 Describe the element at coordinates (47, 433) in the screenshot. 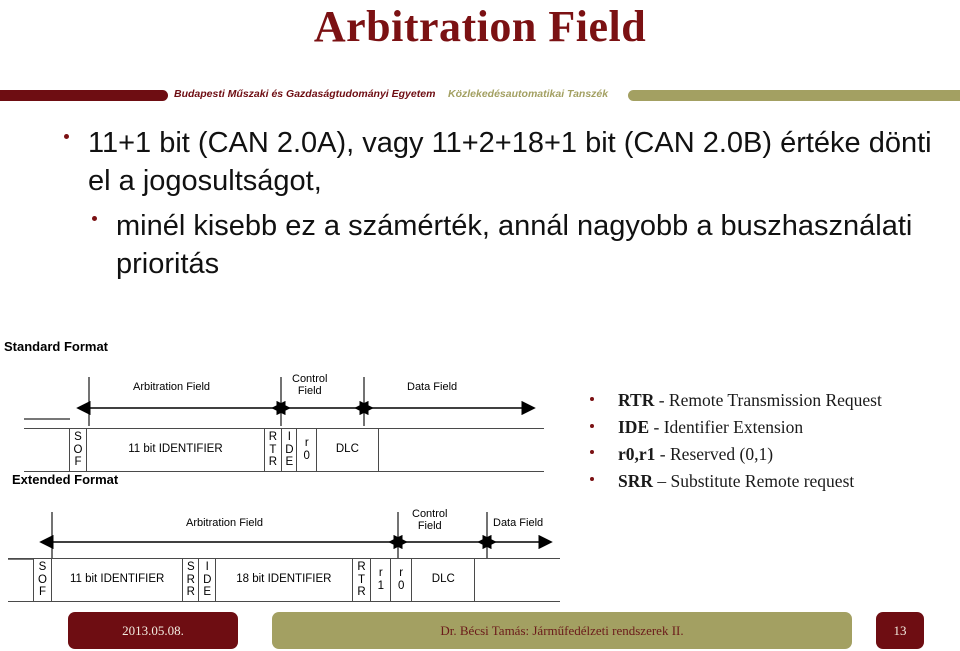

I see `standard-lead-line` at that location.